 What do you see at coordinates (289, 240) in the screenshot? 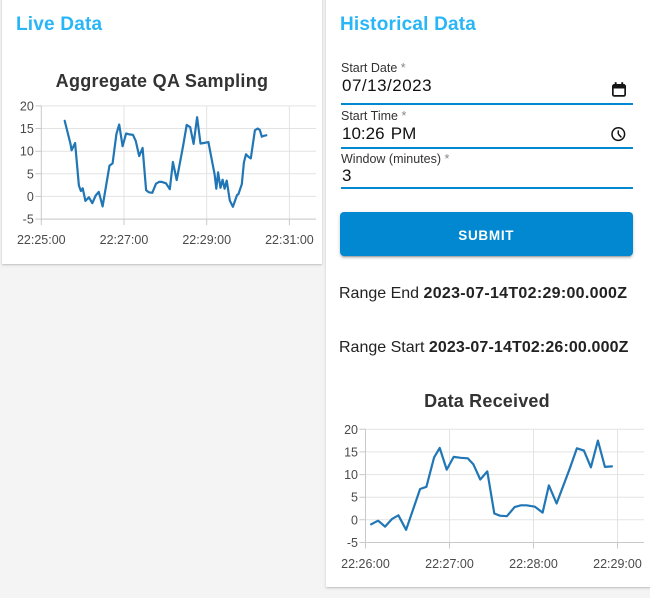
I see `svg-text: 22:31:00` at bounding box center [289, 240].